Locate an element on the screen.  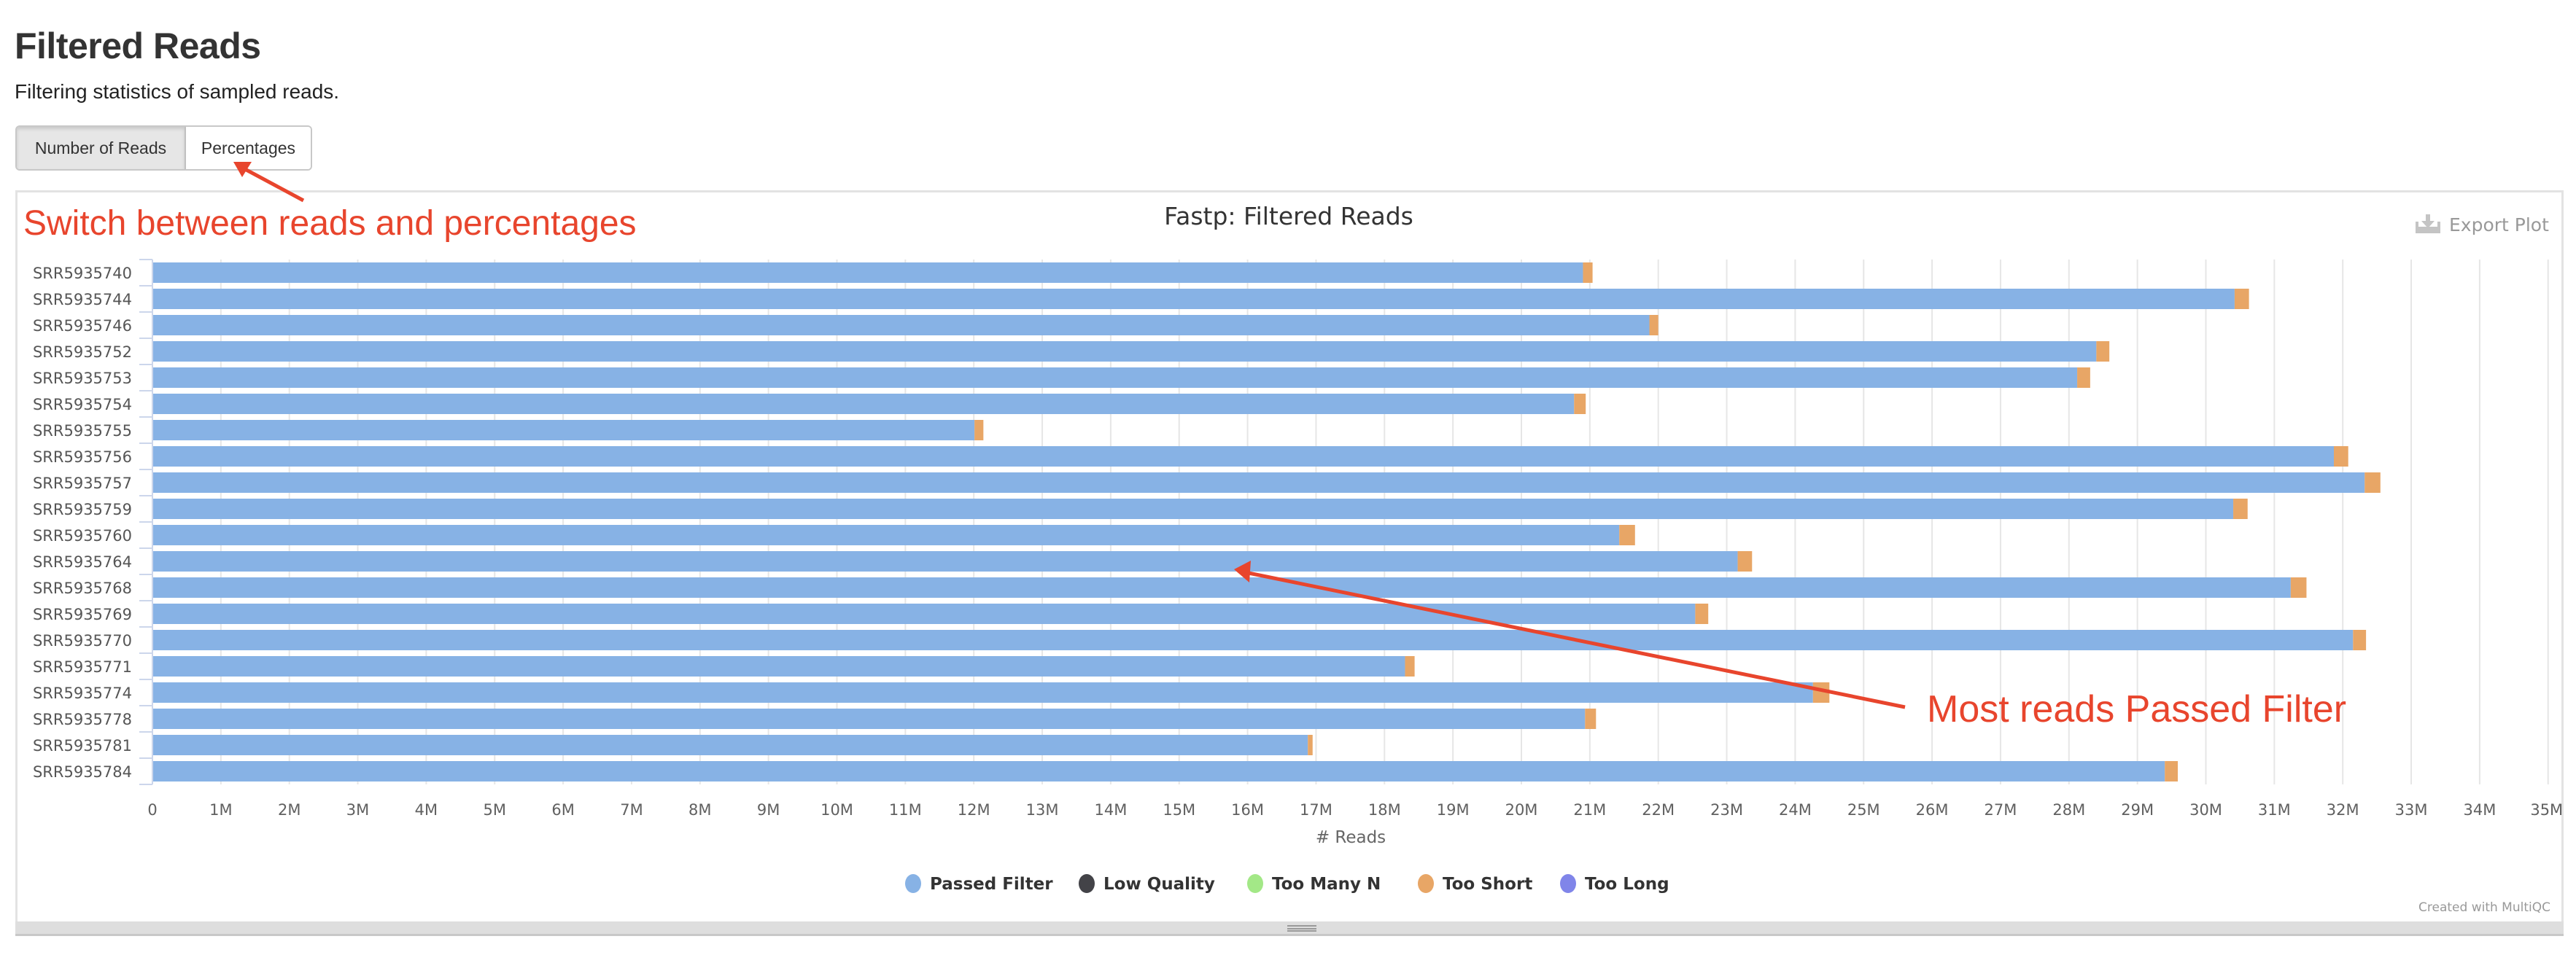
legend-item-too-many-n: Too Many N is located at coordinates (1314, 884).